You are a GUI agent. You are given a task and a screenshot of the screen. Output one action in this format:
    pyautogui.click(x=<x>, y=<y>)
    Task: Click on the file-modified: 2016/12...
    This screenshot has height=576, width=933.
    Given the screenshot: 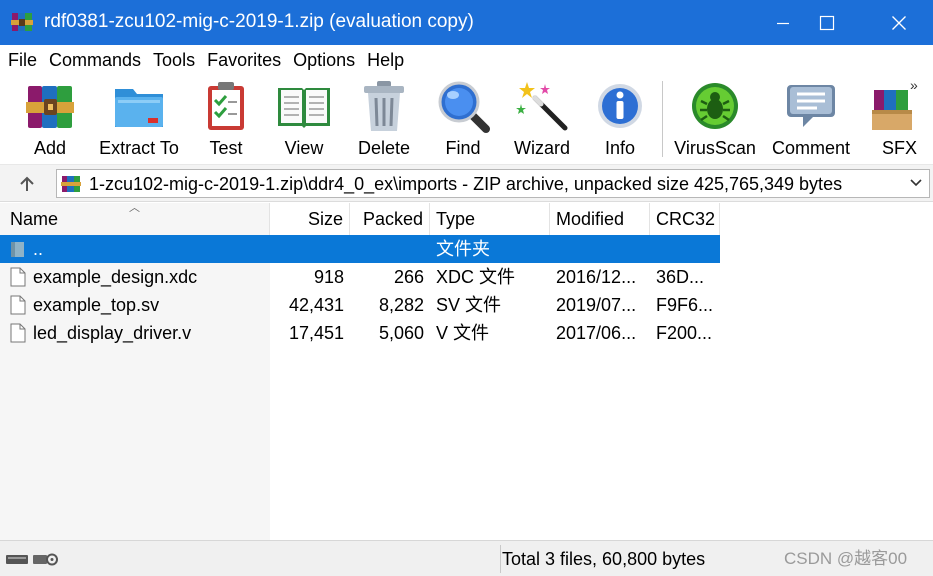 What is the action you would take?
    pyautogui.click(x=596, y=277)
    